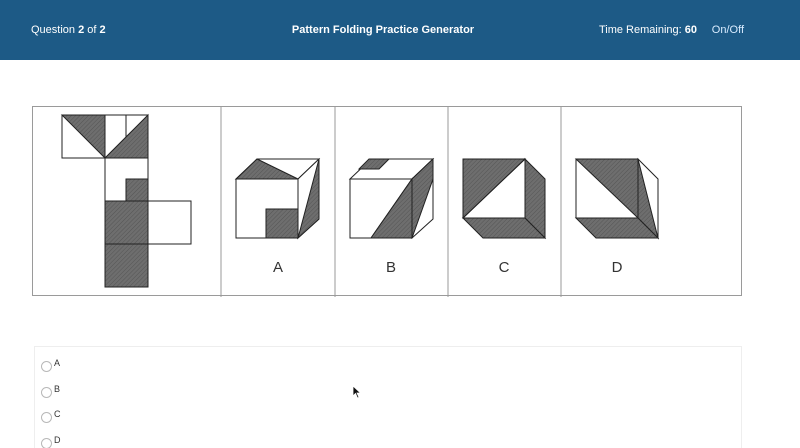 This screenshot has height=448, width=800. Describe the element at coordinates (126, 200) in the screenshot. I see `cube-net` at that location.